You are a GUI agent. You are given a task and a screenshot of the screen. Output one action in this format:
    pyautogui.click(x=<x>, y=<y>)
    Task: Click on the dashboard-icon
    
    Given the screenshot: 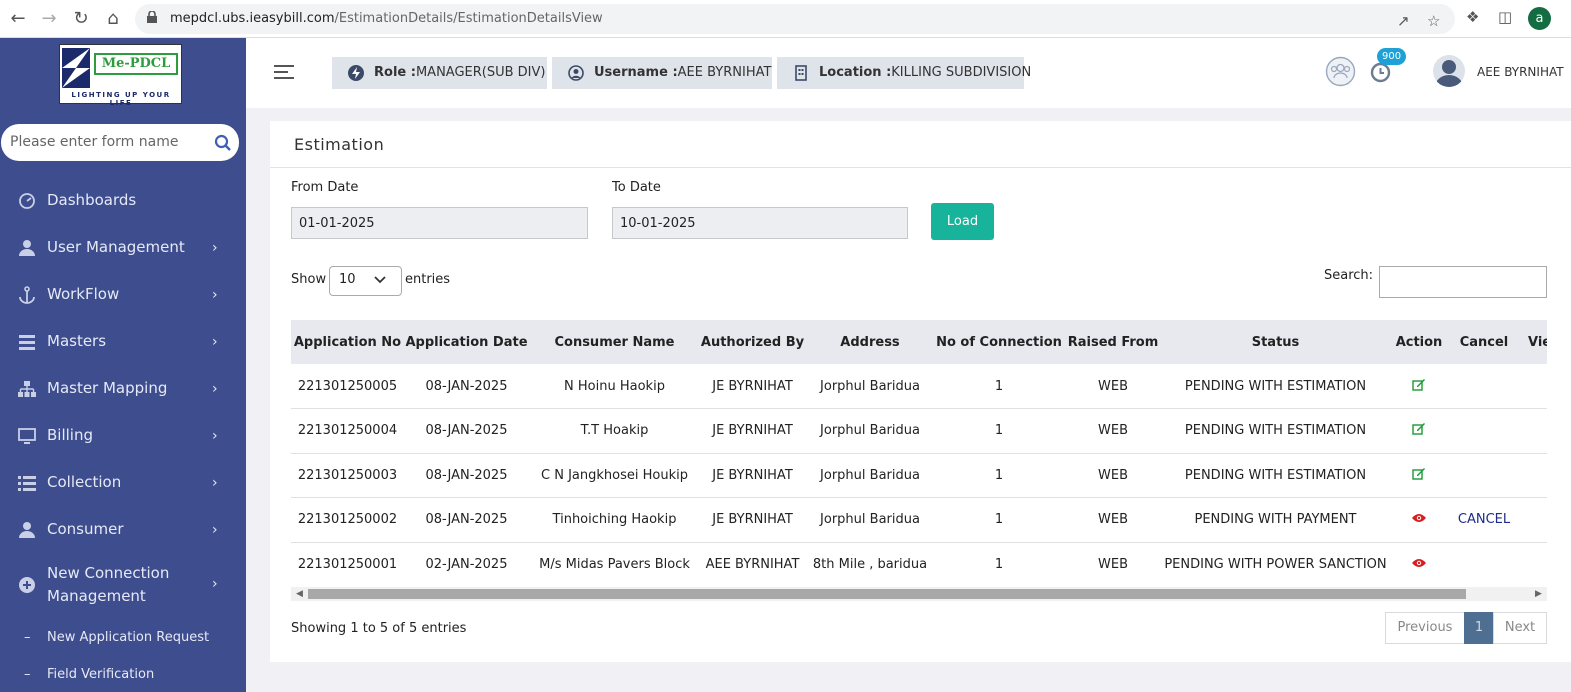 What is the action you would take?
    pyautogui.click(x=27, y=201)
    